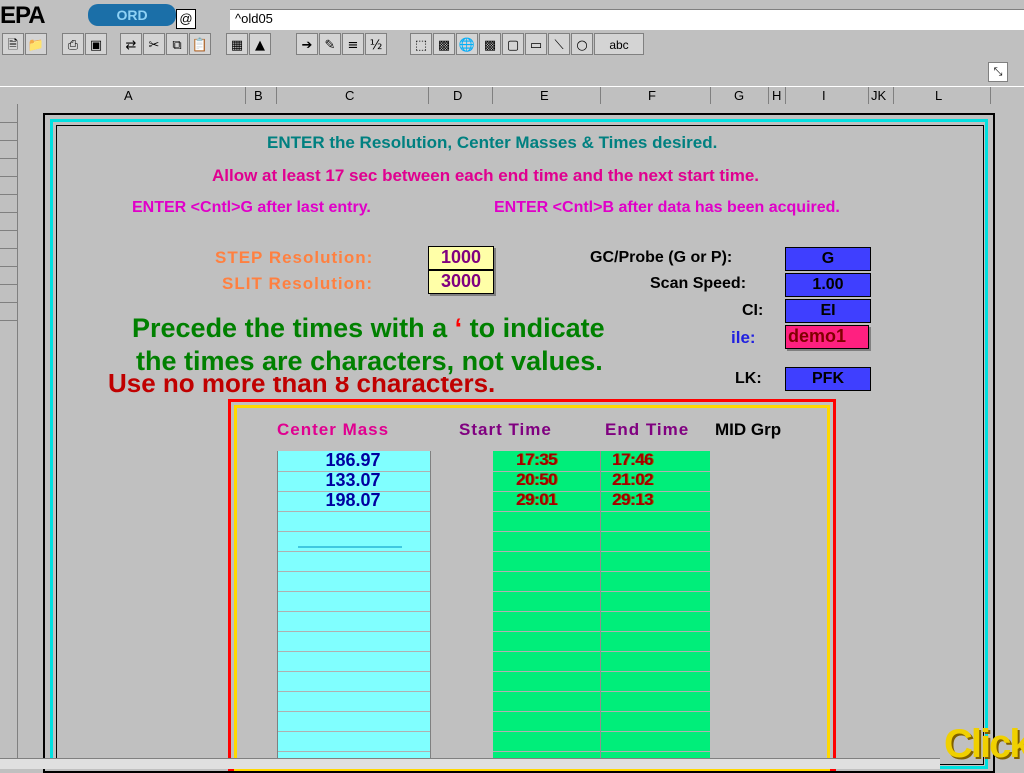 The height and width of the screenshot is (773, 1024). I want to click on epa-logo: EPA, so click(23, 16).